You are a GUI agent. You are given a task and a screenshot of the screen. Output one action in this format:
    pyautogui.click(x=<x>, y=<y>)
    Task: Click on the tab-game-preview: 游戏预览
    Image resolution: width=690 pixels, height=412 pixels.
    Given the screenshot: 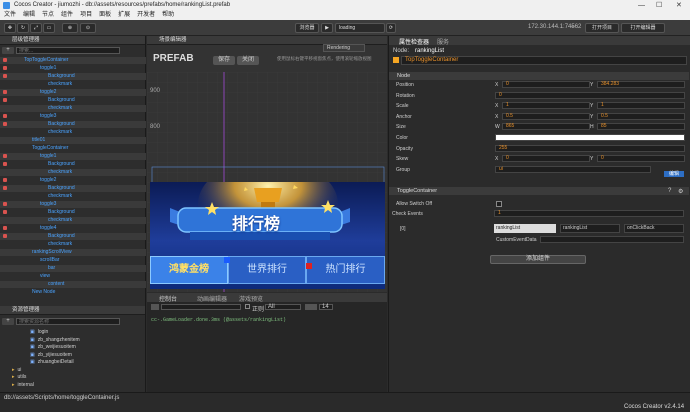 What is the action you would take?
    pyautogui.click(x=251, y=298)
    